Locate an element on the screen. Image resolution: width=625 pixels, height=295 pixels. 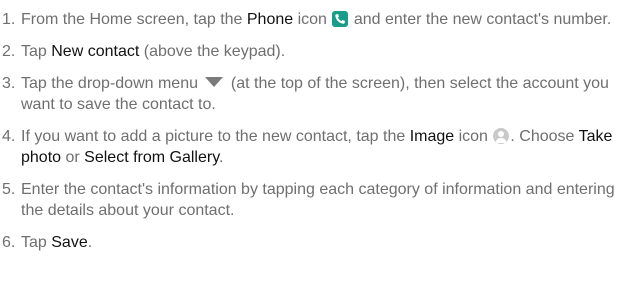
step-6: 6. Tap Save. is located at coordinates (312, 242).